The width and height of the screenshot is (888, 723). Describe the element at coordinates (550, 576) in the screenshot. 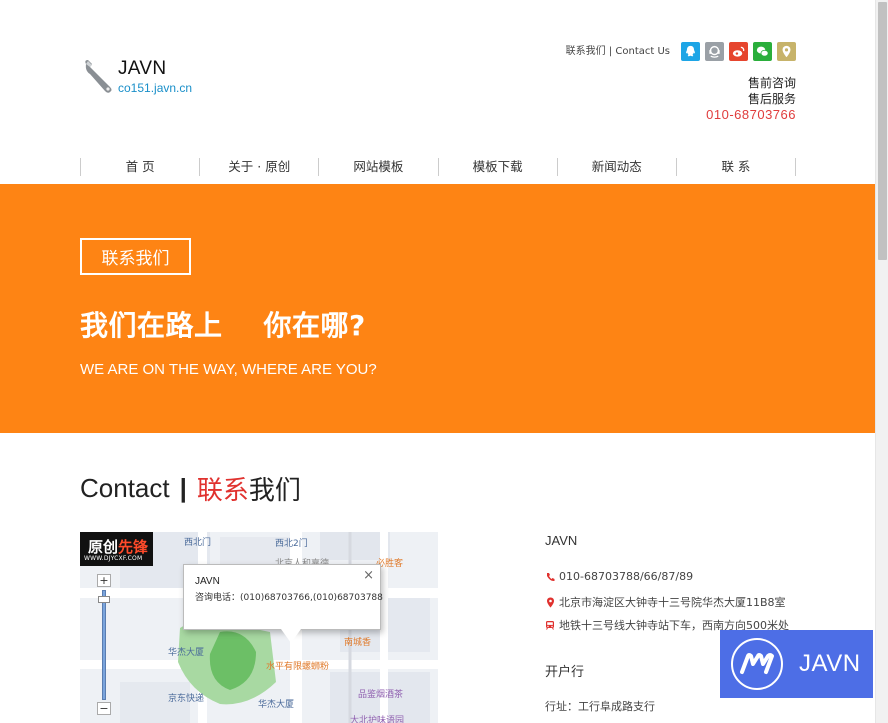

I see `phone-icon` at that location.